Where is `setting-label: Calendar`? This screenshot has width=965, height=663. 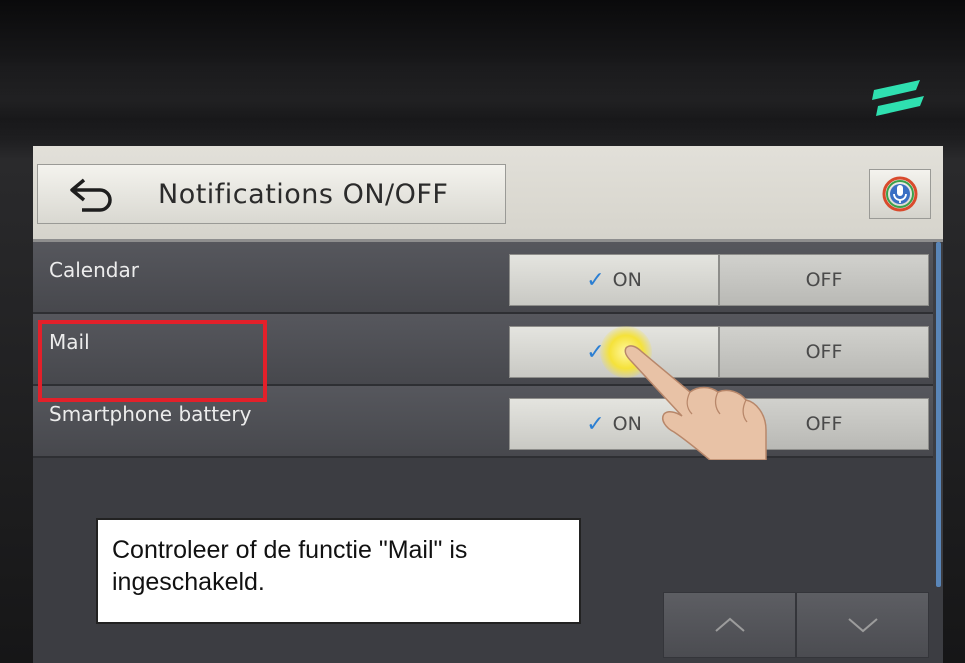
setting-label: Calendar is located at coordinates (94, 270).